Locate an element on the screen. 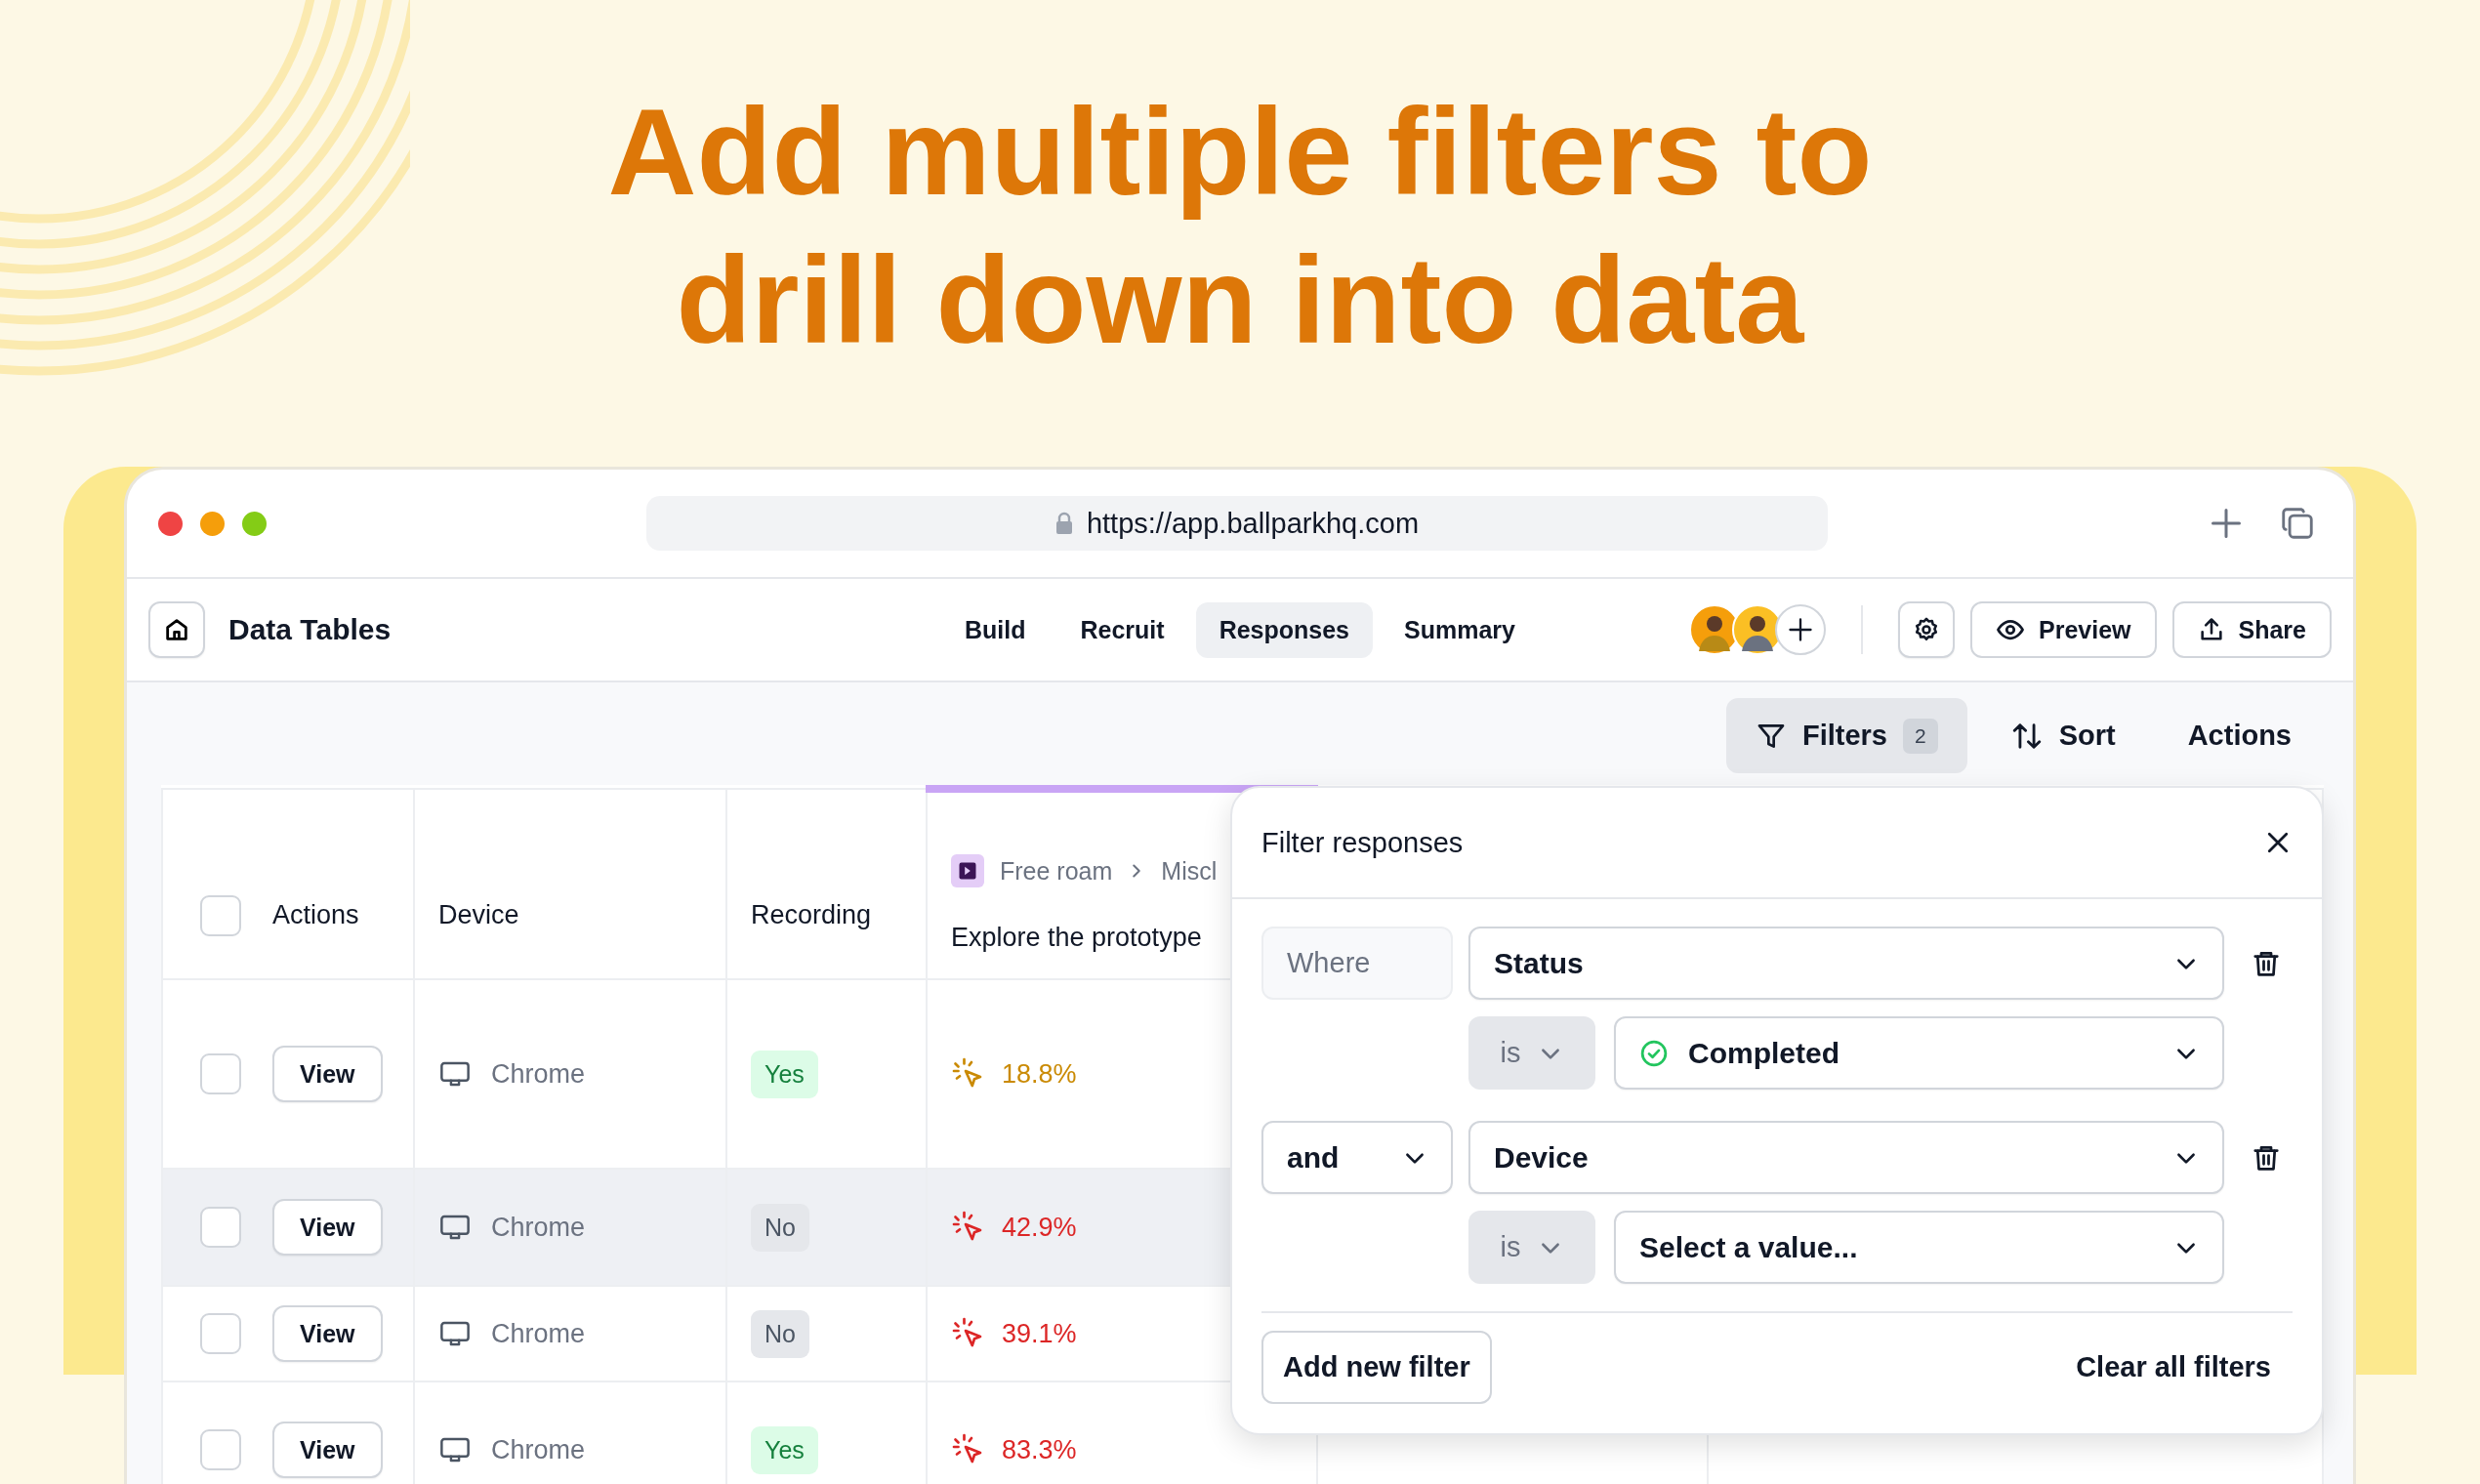  success-rate: 39.1% is located at coordinates (1039, 1334).